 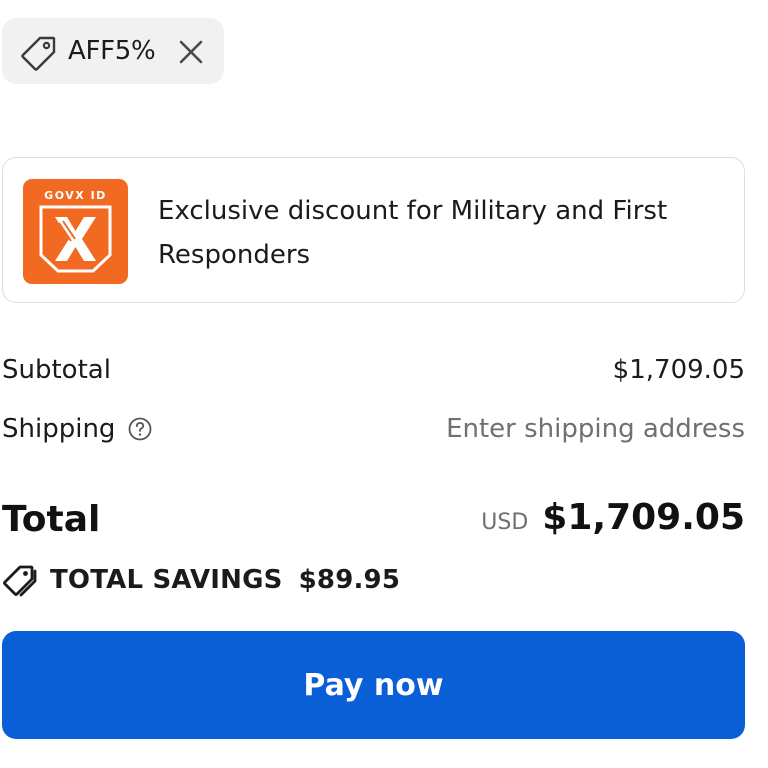 What do you see at coordinates (166, 580) in the screenshot?
I see `total-savings-label: TOTAL SAVINGS` at bounding box center [166, 580].